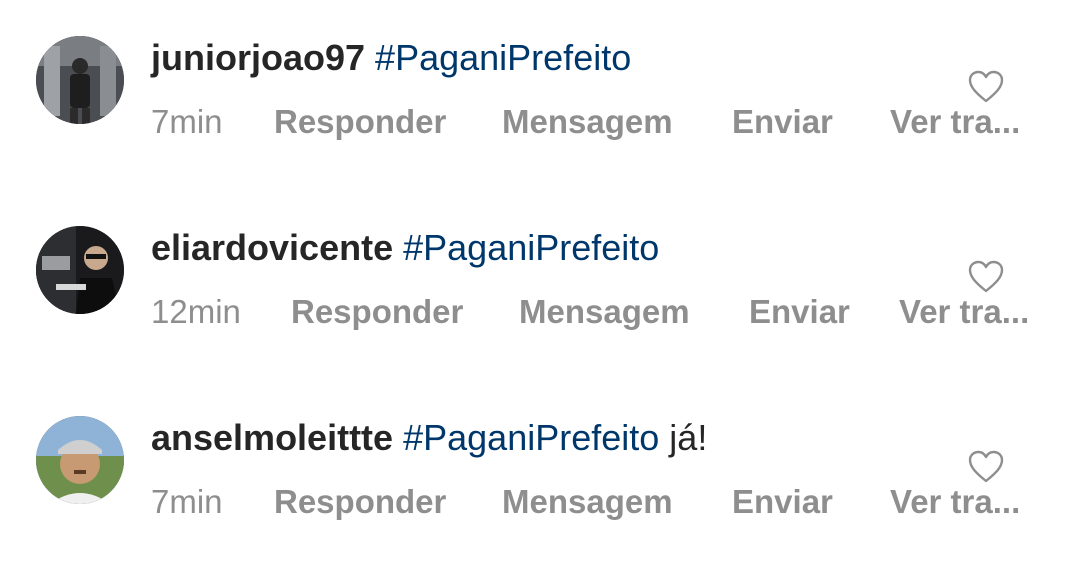  Describe the element at coordinates (688, 437) in the screenshot. I see `comment-body: já!` at that location.